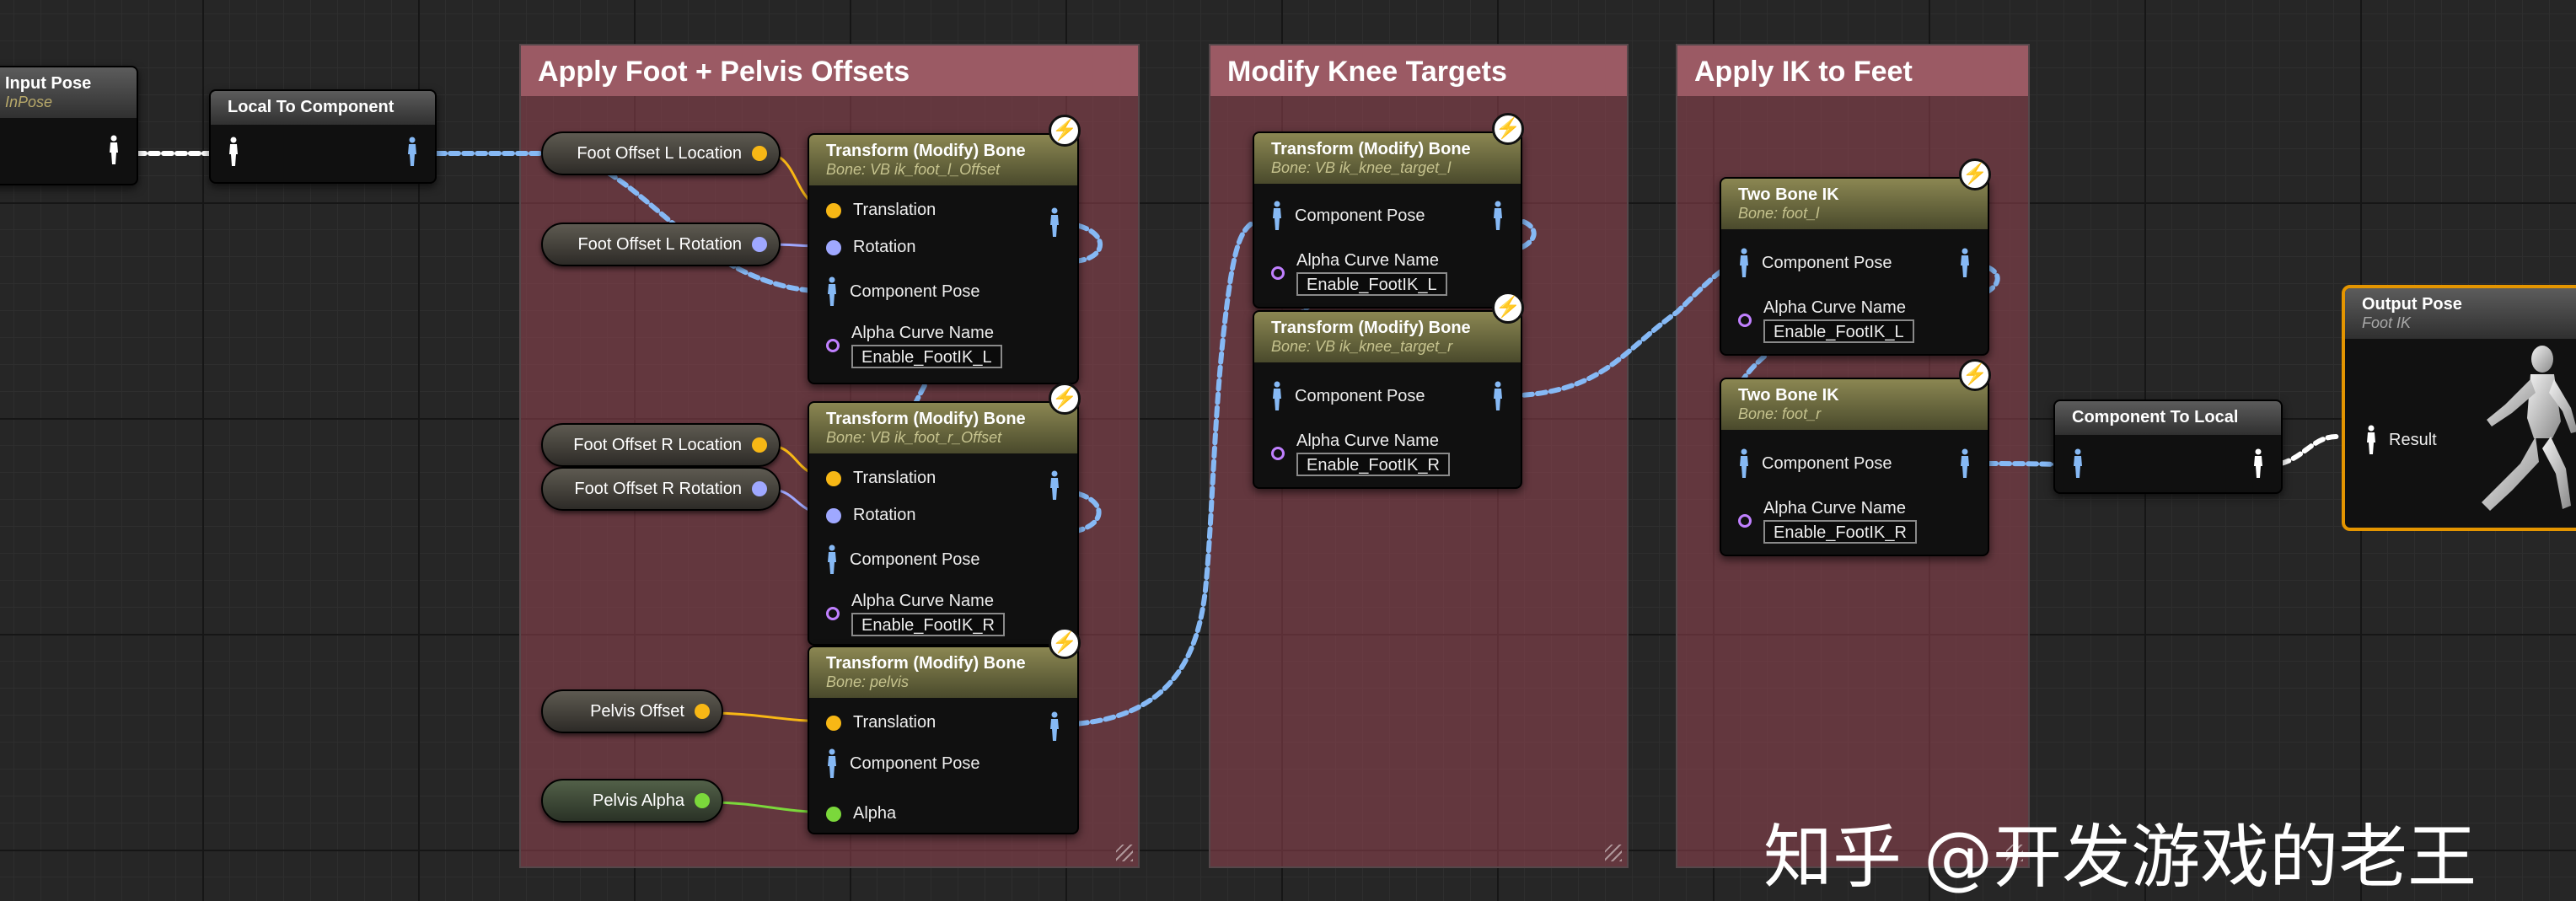  What do you see at coordinates (702, 800) in the screenshot?
I see `float-pin` at bounding box center [702, 800].